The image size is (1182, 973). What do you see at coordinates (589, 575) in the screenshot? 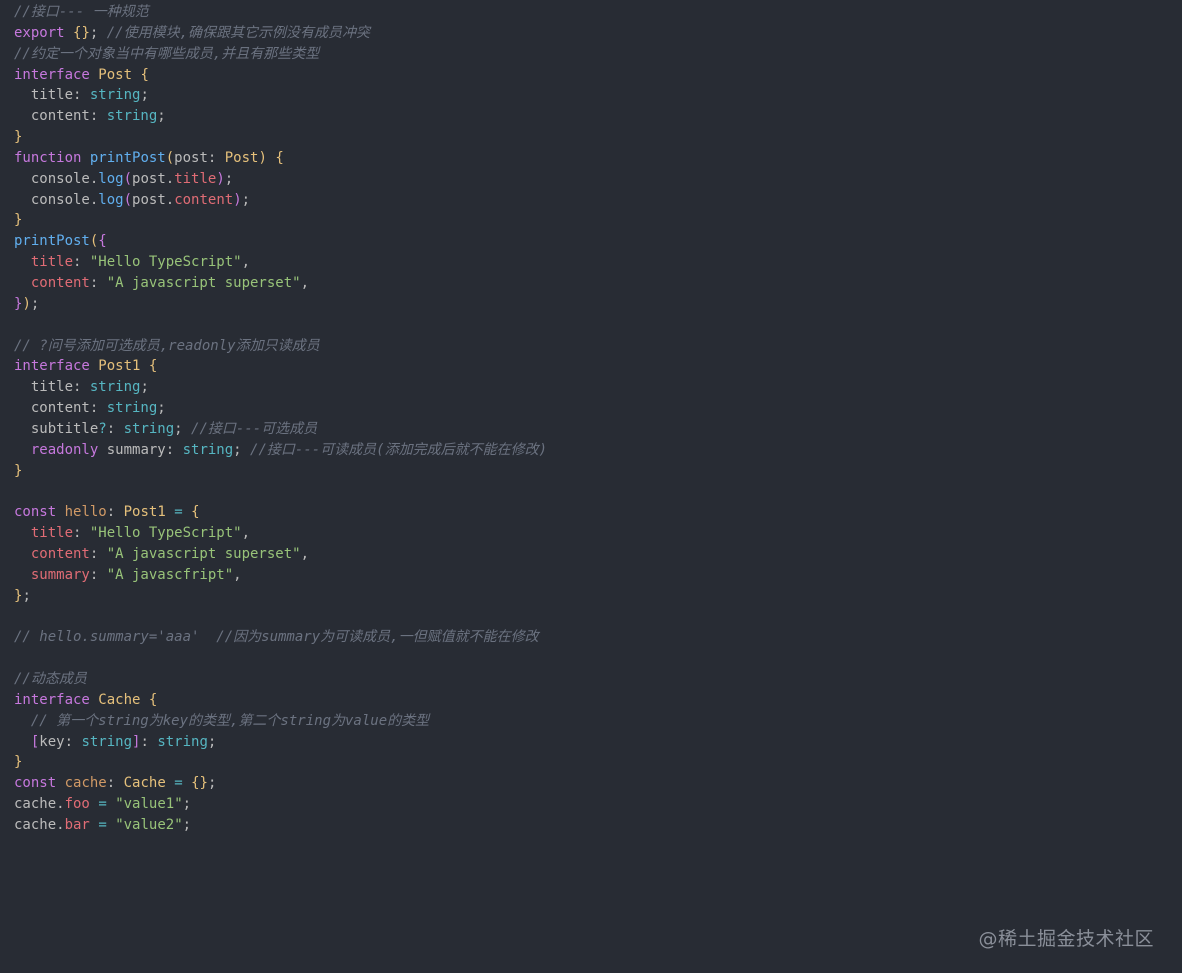
I see `code-line: summary: "A javascfript",` at bounding box center [589, 575].